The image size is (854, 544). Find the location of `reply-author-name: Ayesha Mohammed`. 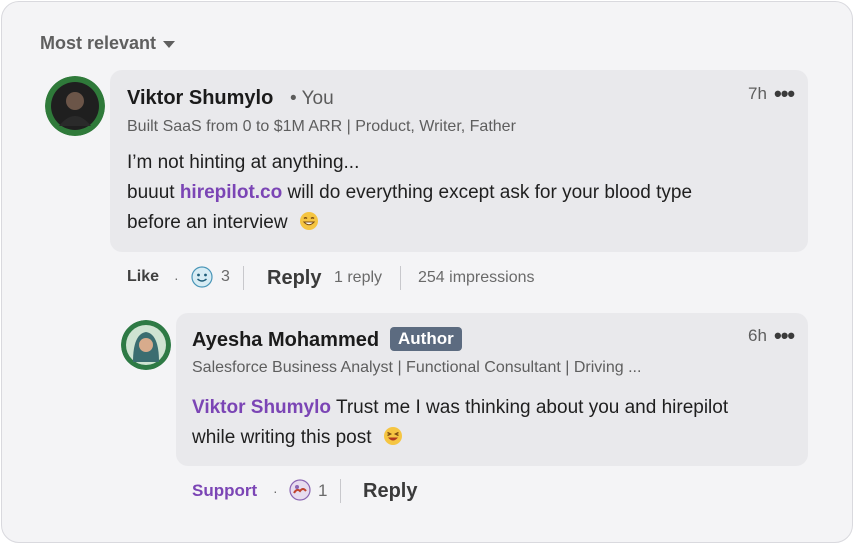

reply-author-name: Ayesha Mohammed is located at coordinates (285, 340).